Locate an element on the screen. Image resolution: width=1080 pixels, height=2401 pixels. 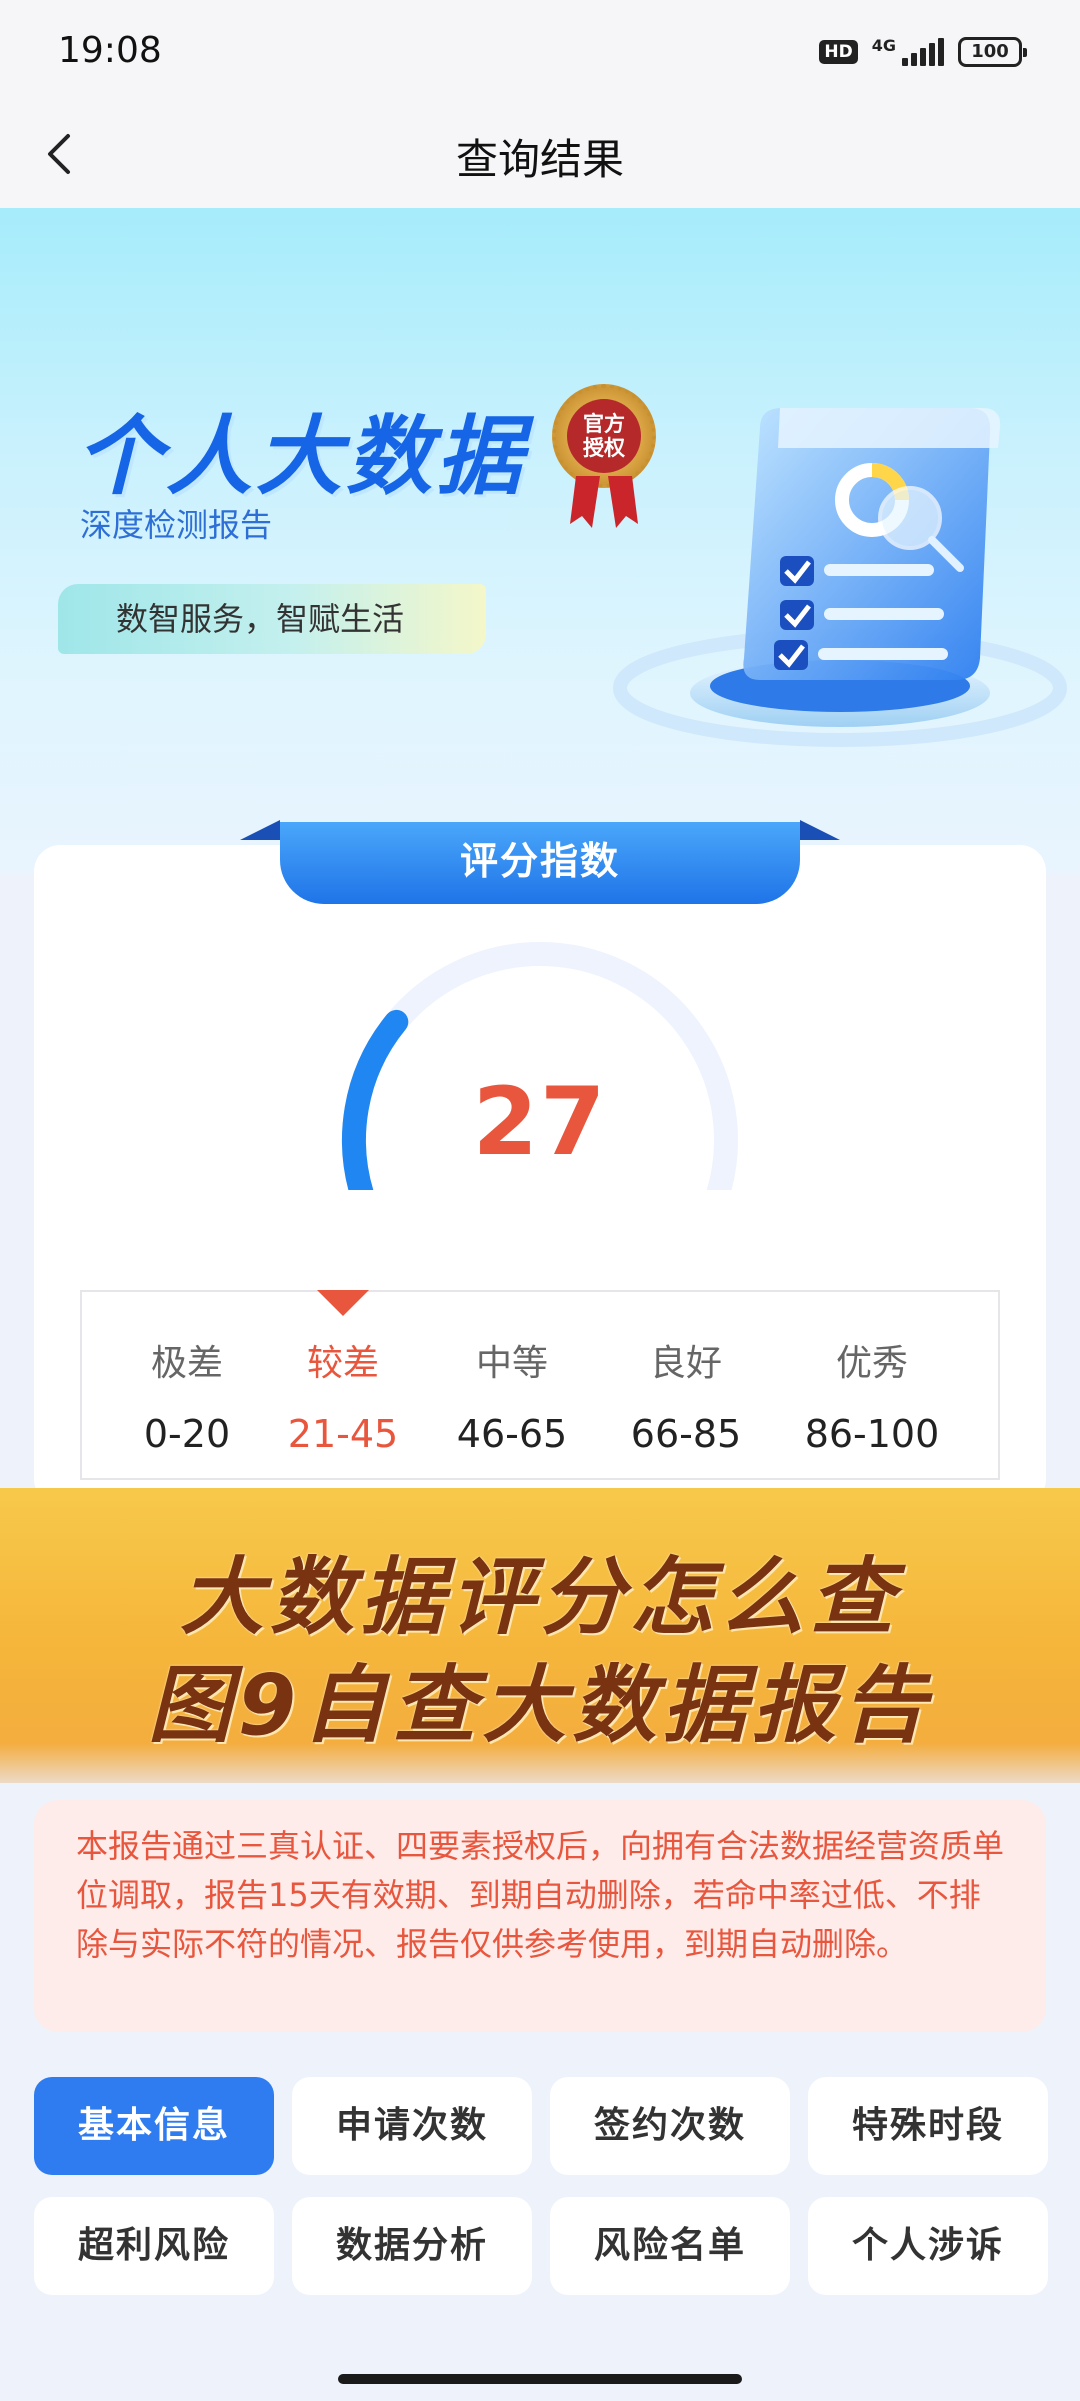
rating-range: 86-100 is located at coordinates (872, 1434).